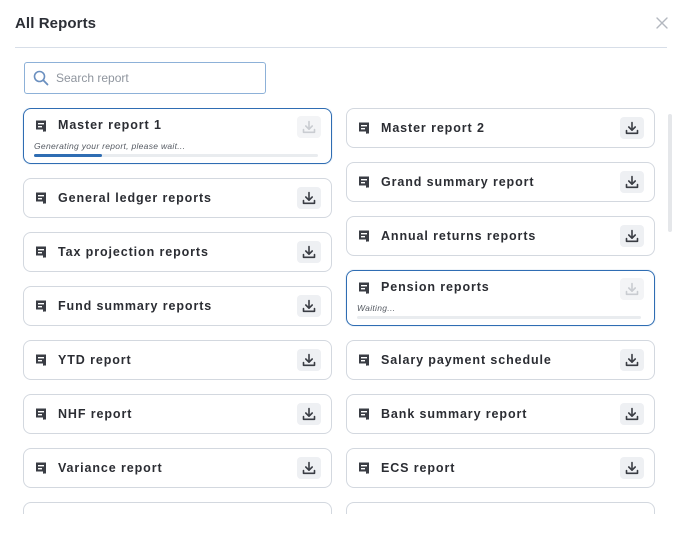  Describe the element at coordinates (110, 468) in the screenshot. I see `report-label: Variance report` at that location.